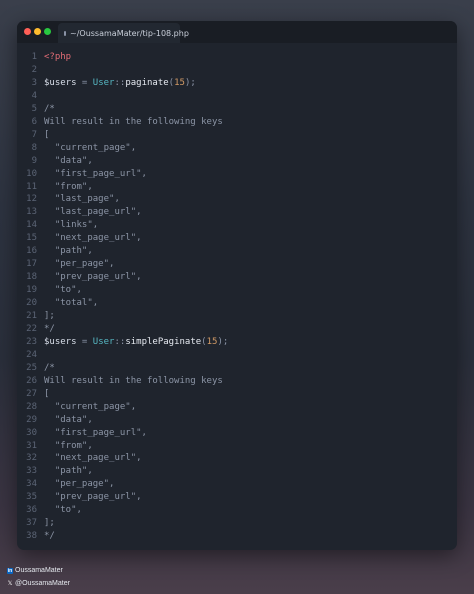 The width and height of the screenshot is (474, 594). I want to click on line-number: 4, so click(34, 95).